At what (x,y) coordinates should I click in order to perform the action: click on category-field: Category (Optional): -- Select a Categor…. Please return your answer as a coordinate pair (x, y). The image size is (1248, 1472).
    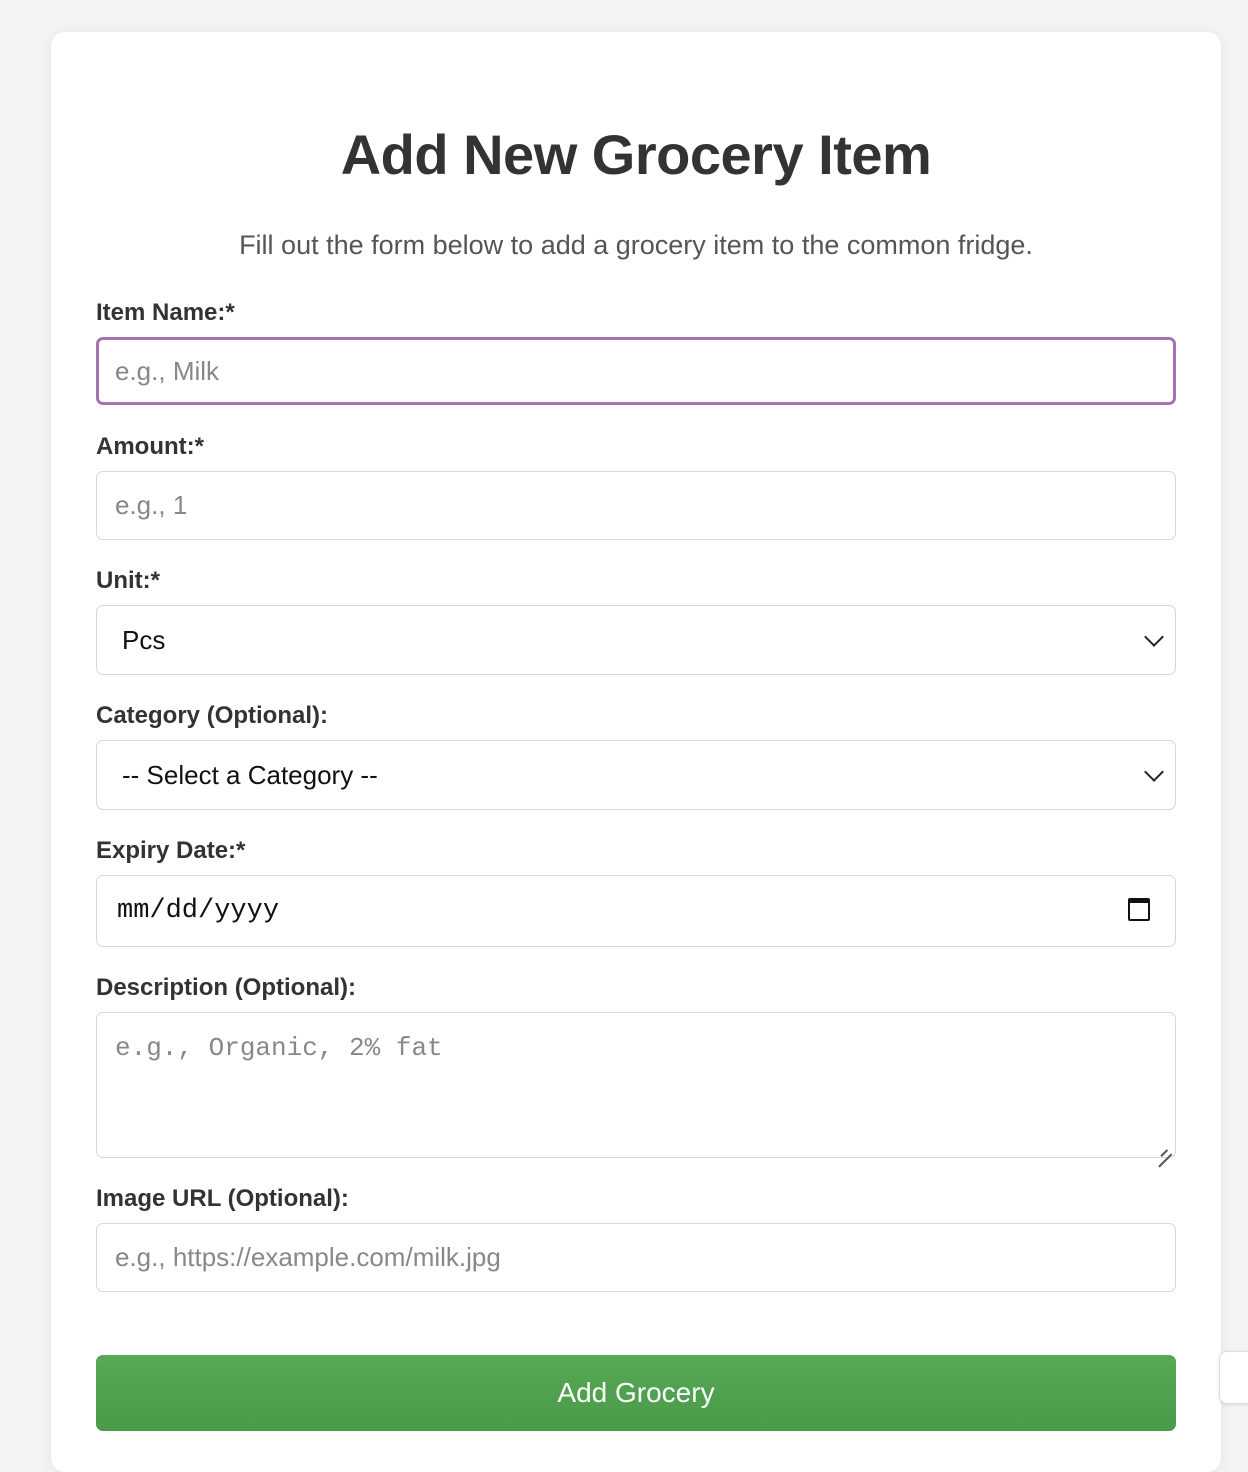
    Looking at the image, I should click on (636, 755).